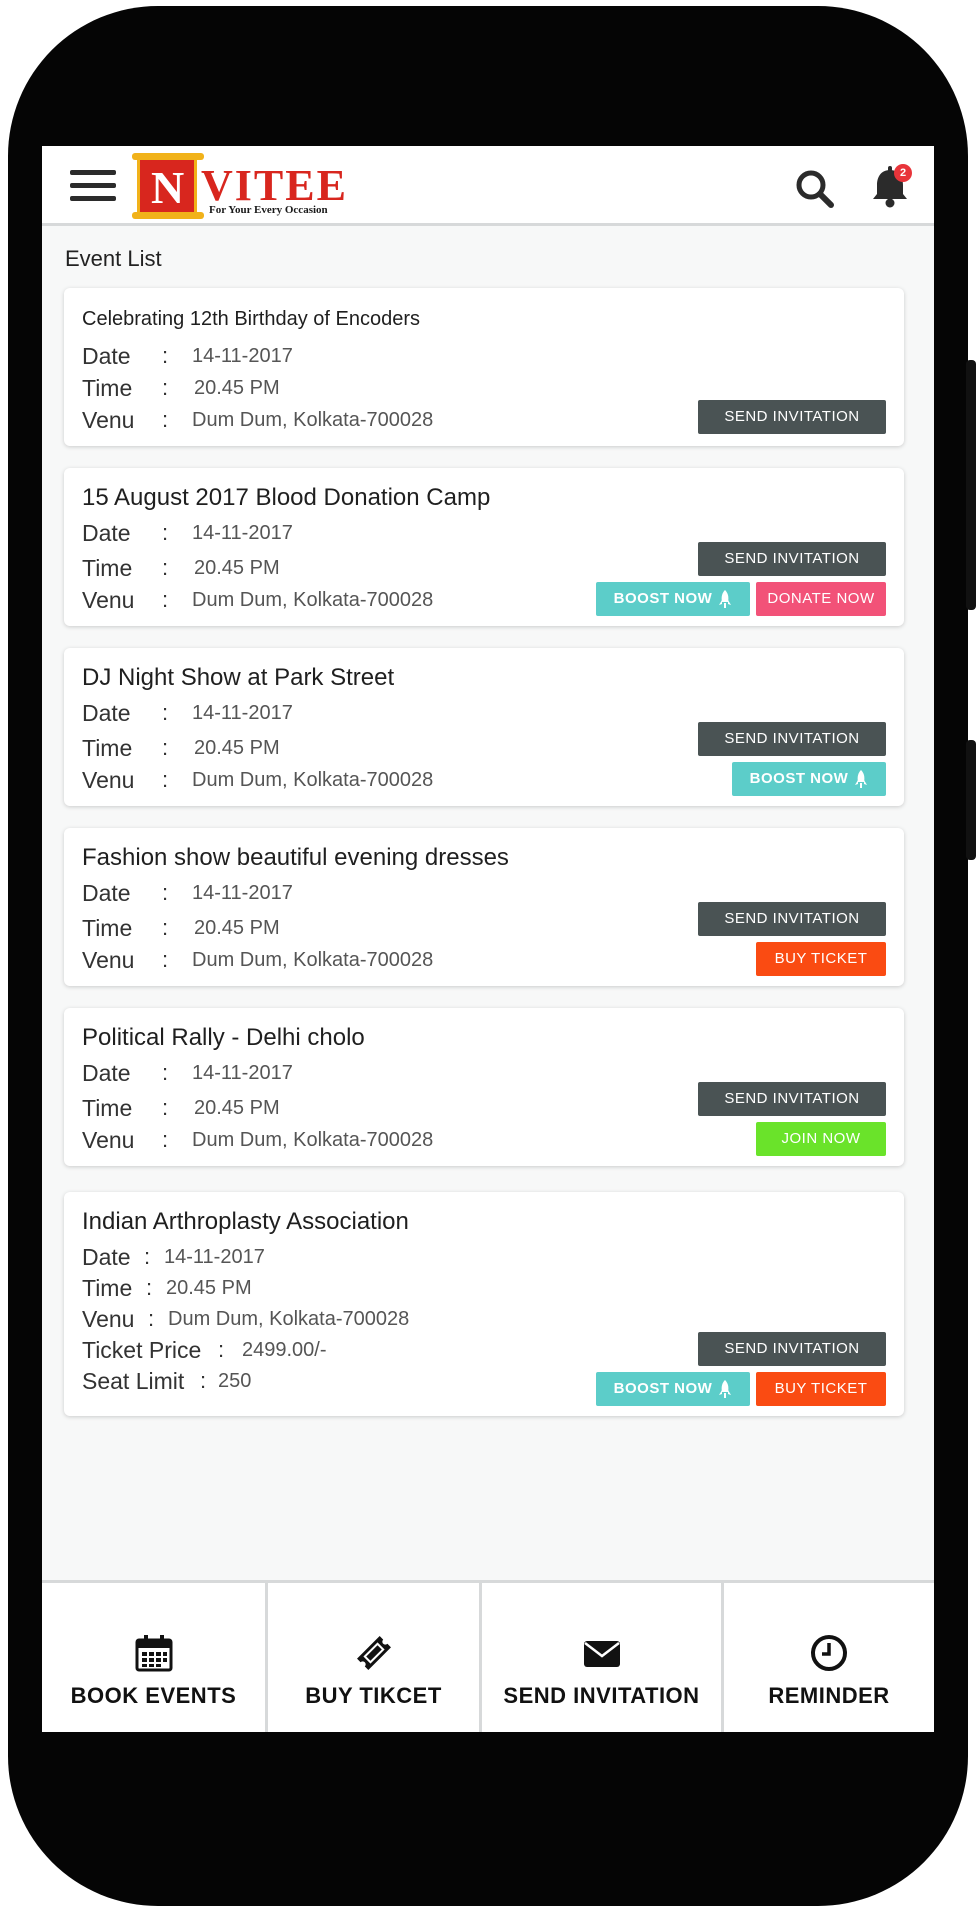 This screenshot has height=1914, width=980. What do you see at coordinates (891, 187) in the screenshot?
I see `bell-icon: 2` at bounding box center [891, 187].